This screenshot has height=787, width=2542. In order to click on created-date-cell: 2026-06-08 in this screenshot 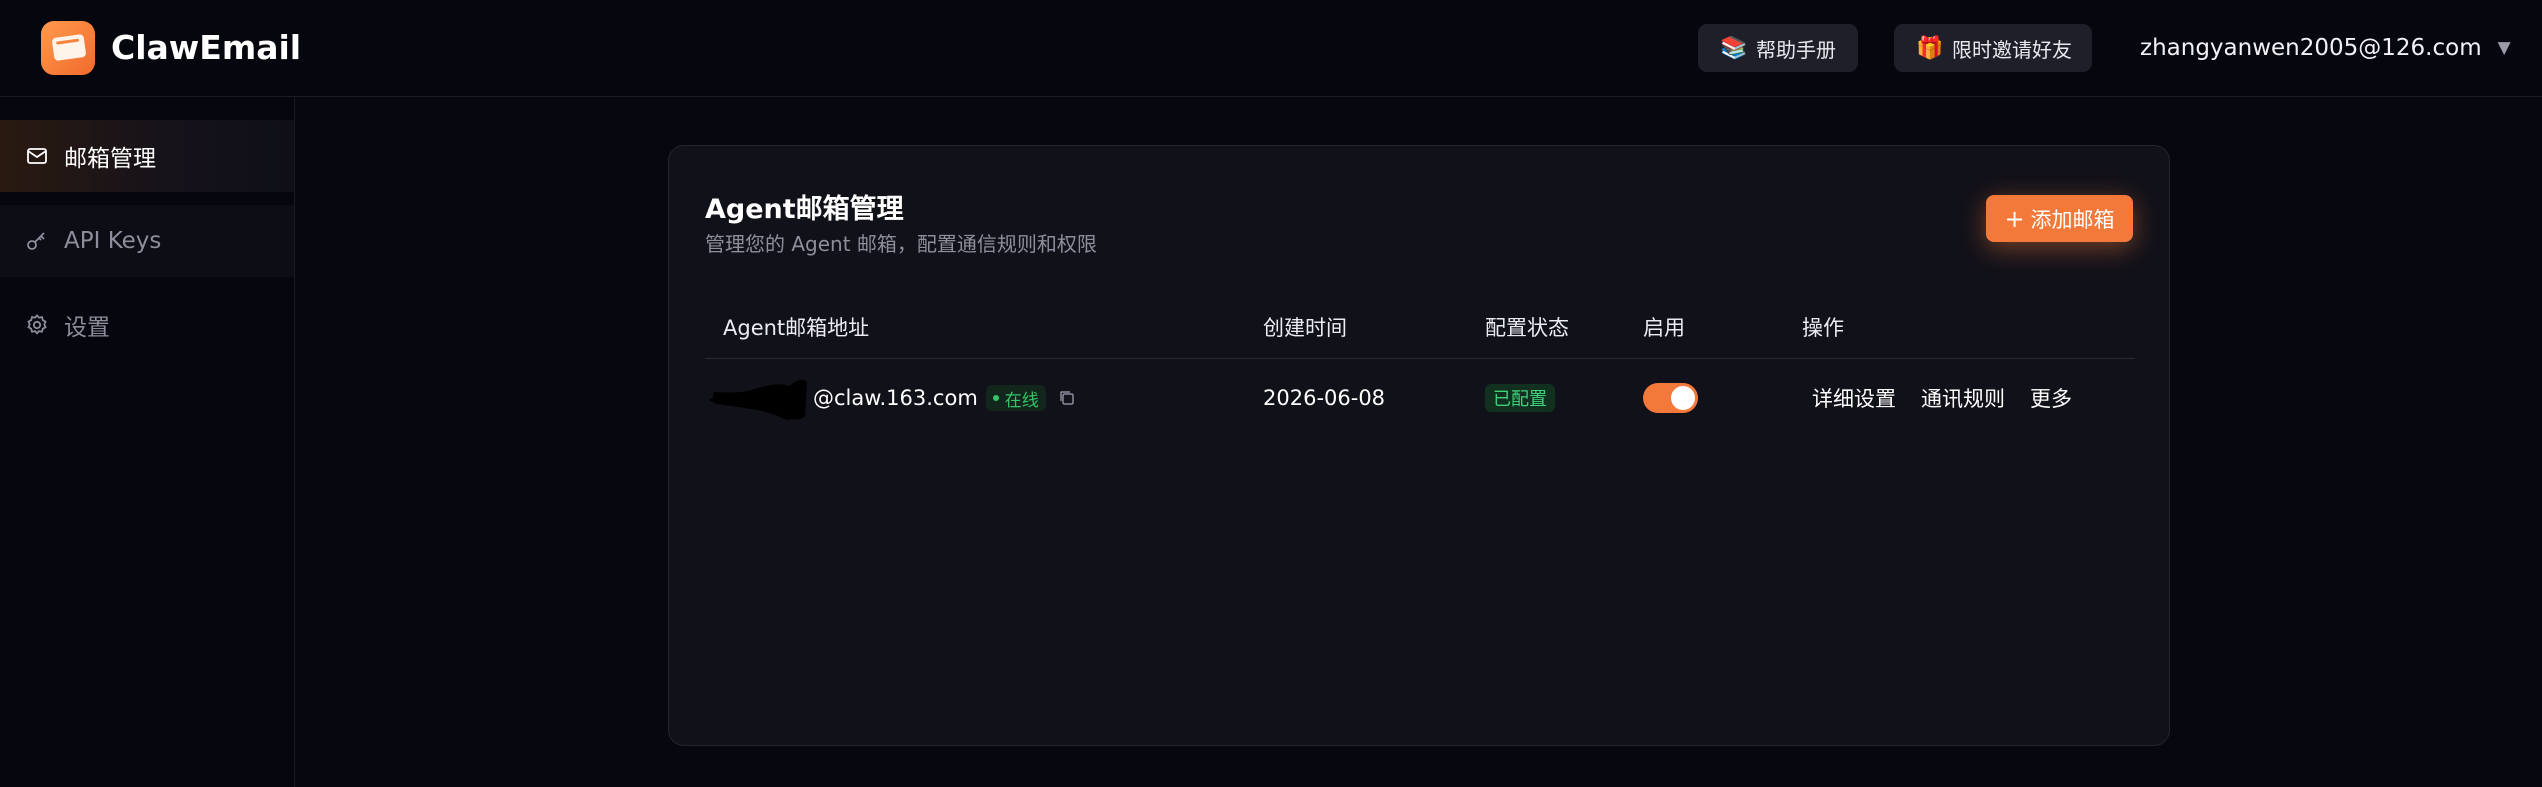, I will do `click(1324, 398)`.